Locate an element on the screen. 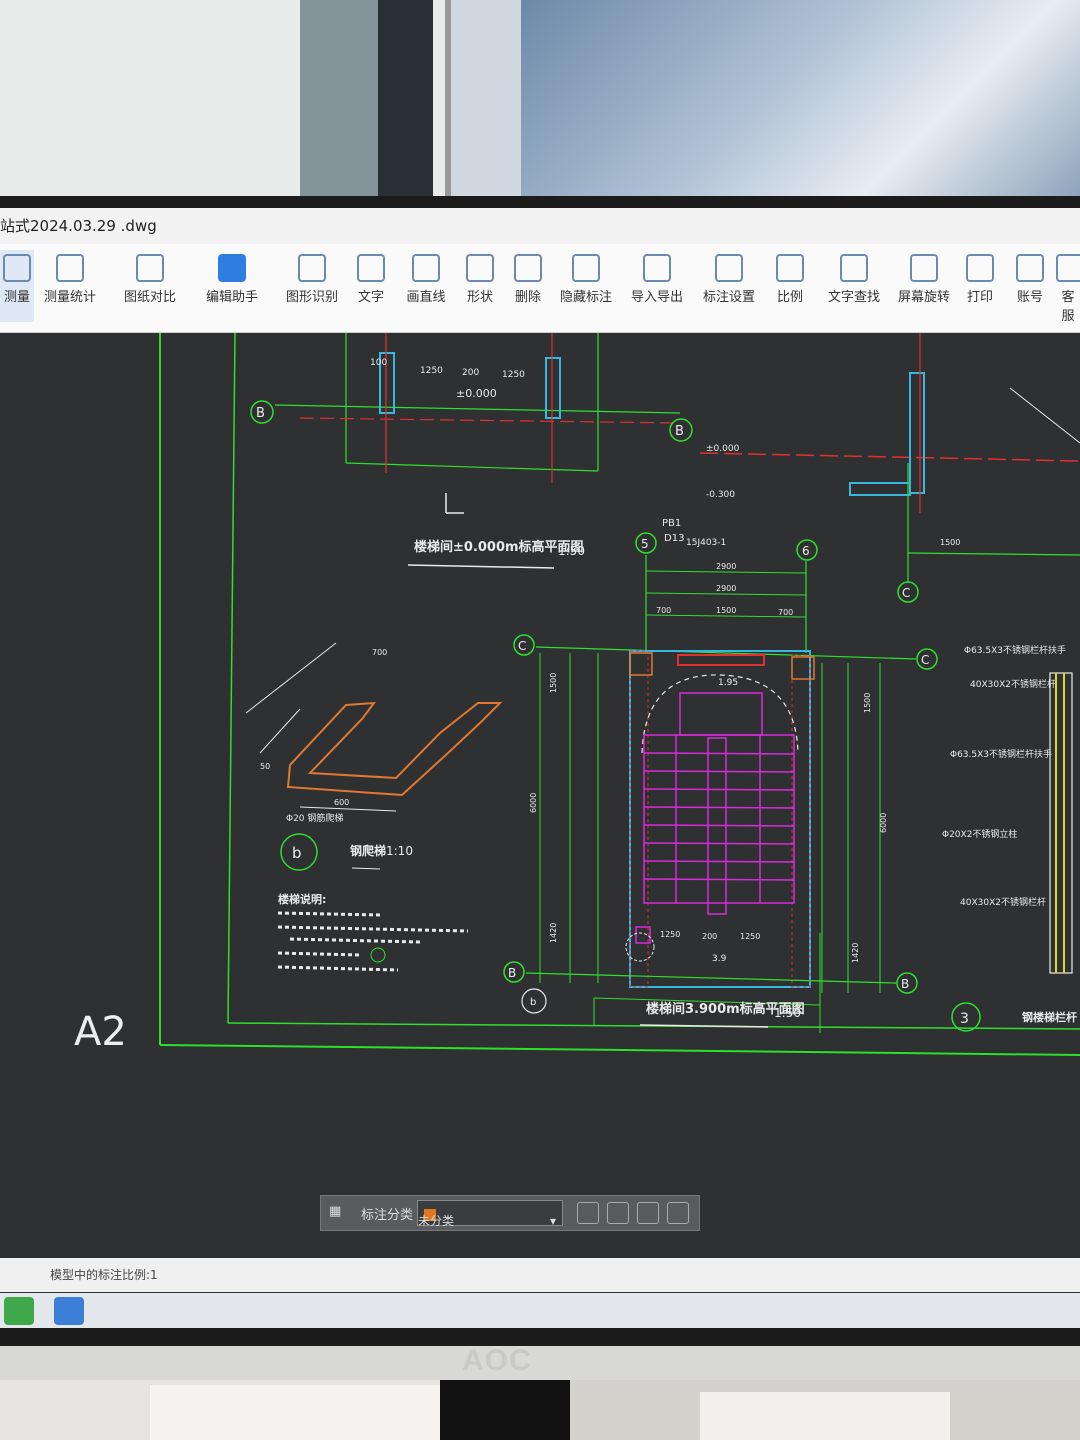  side-label: 钢楼梯栏杆 is located at coordinates (1049, 1017).